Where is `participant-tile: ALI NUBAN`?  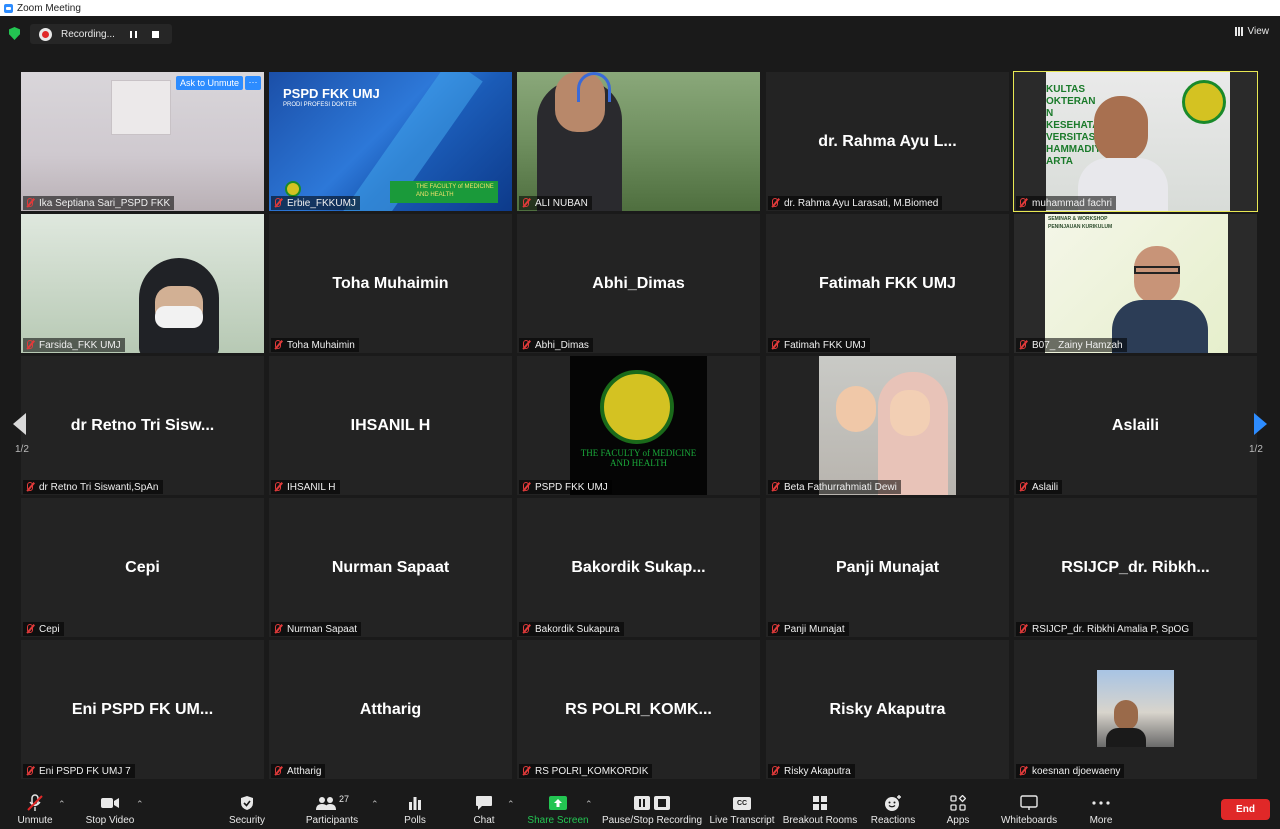
participant-tile: ALI NUBAN is located at coordinates (638, 141).